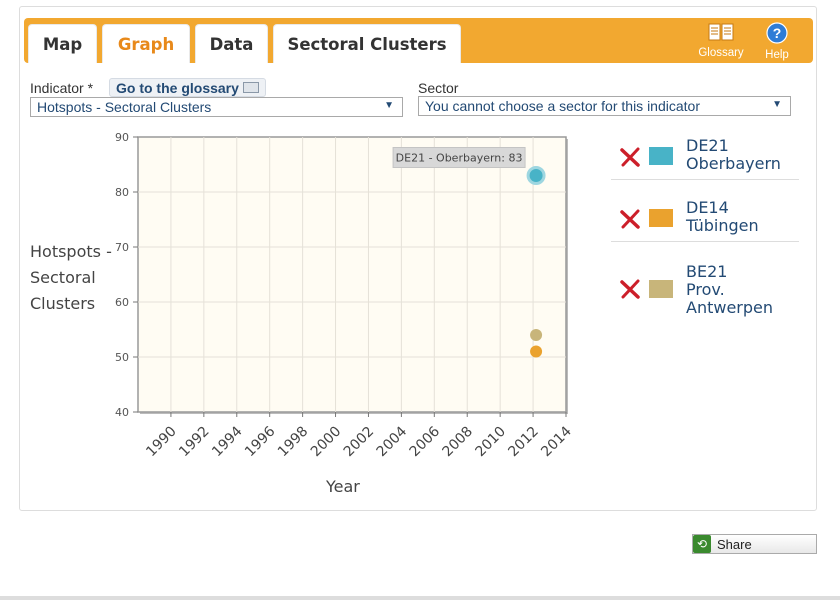  I want to click on x-tick-label: 2008, so click(458, 442).